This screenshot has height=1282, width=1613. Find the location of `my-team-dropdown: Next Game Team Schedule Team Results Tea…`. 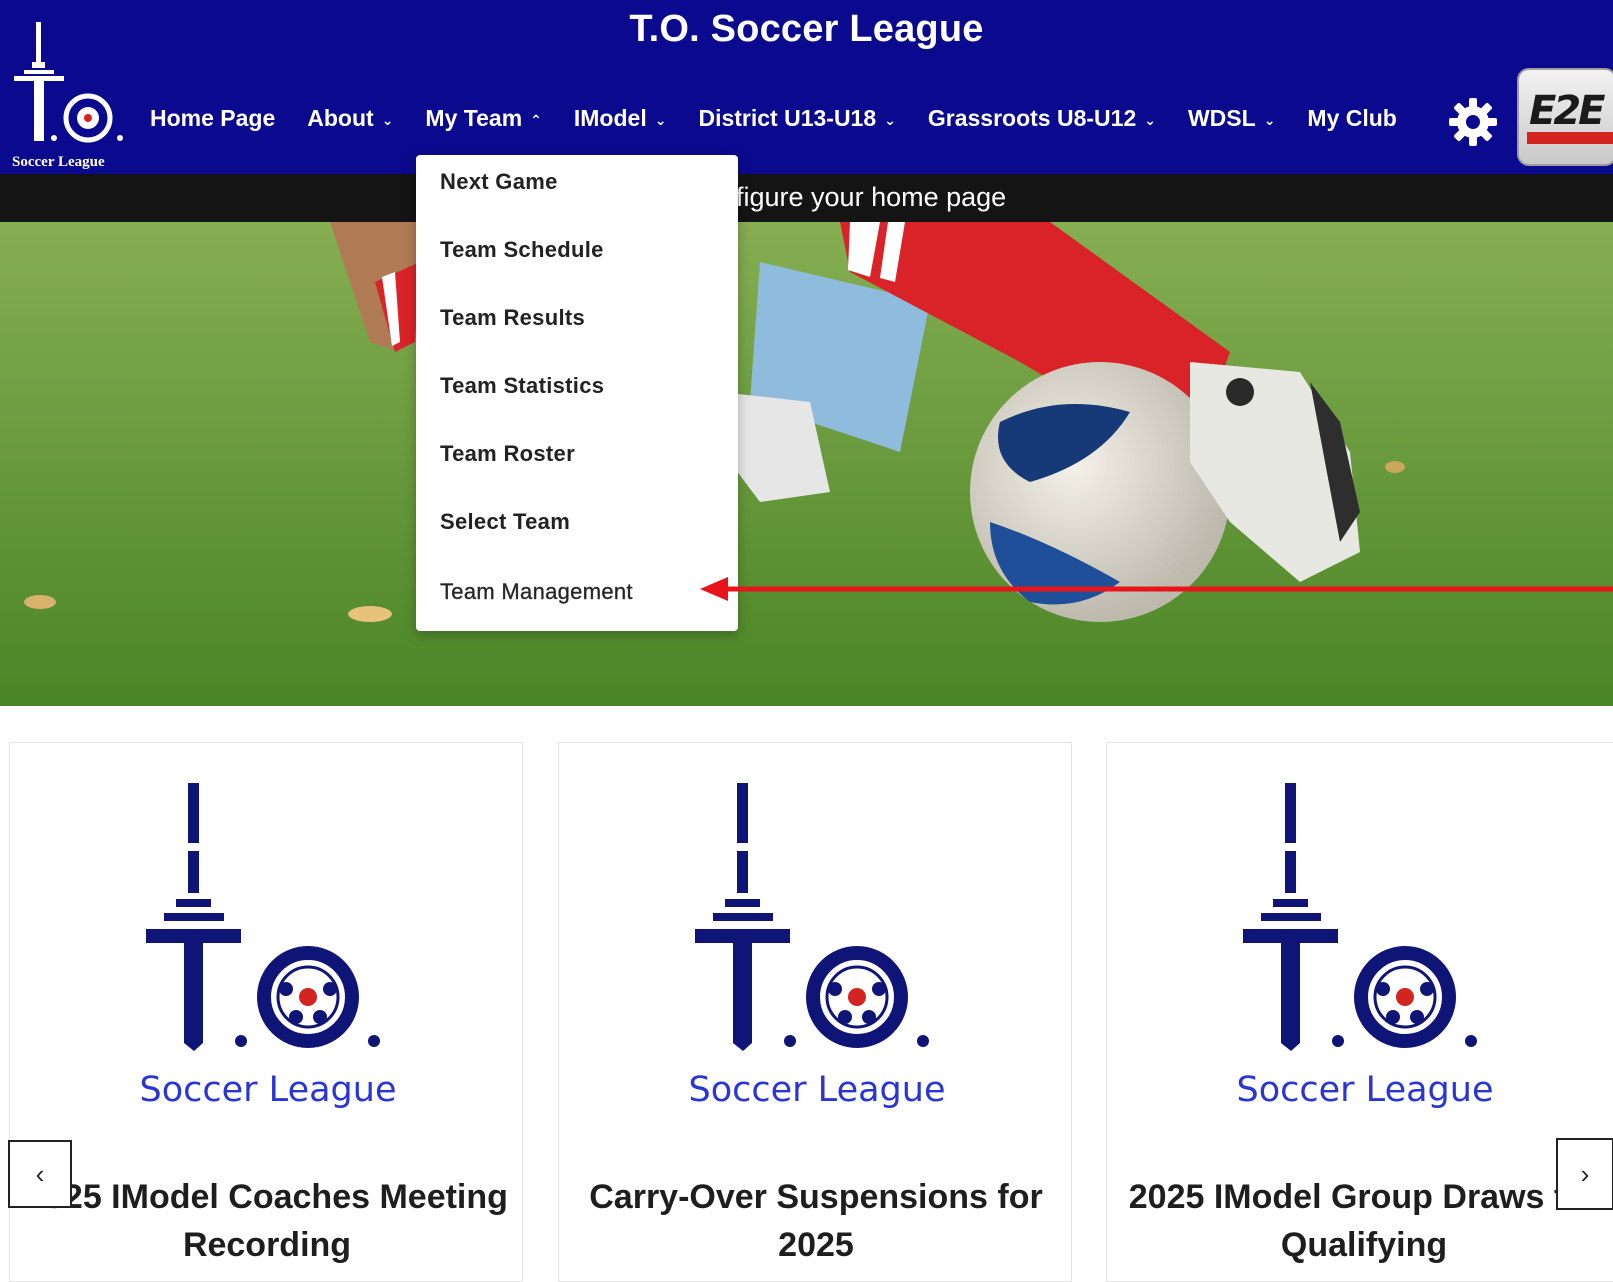

my-team-dropdown: Next Game Team Schedule Team Results Tea… is located at coordinates (577, 393).